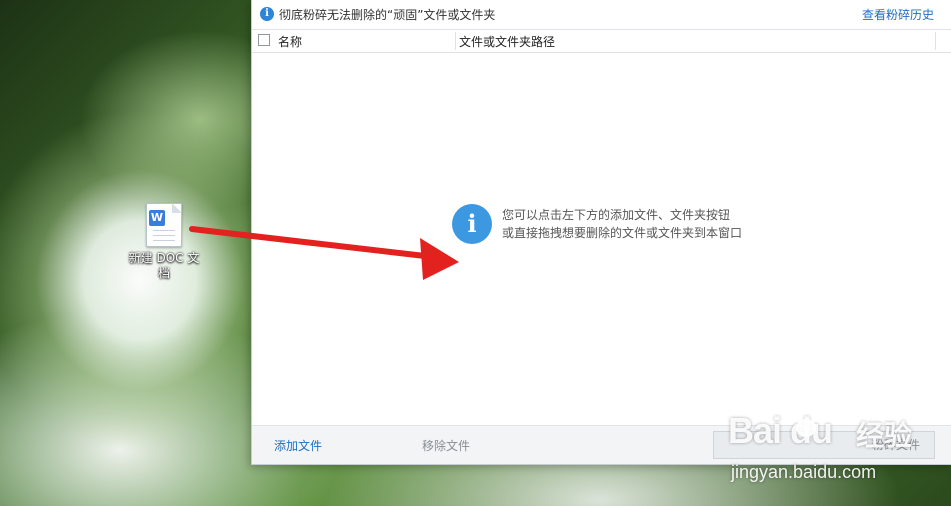  I want to click on watermark-url: jingyan.baidu.com, so click(804, 472).